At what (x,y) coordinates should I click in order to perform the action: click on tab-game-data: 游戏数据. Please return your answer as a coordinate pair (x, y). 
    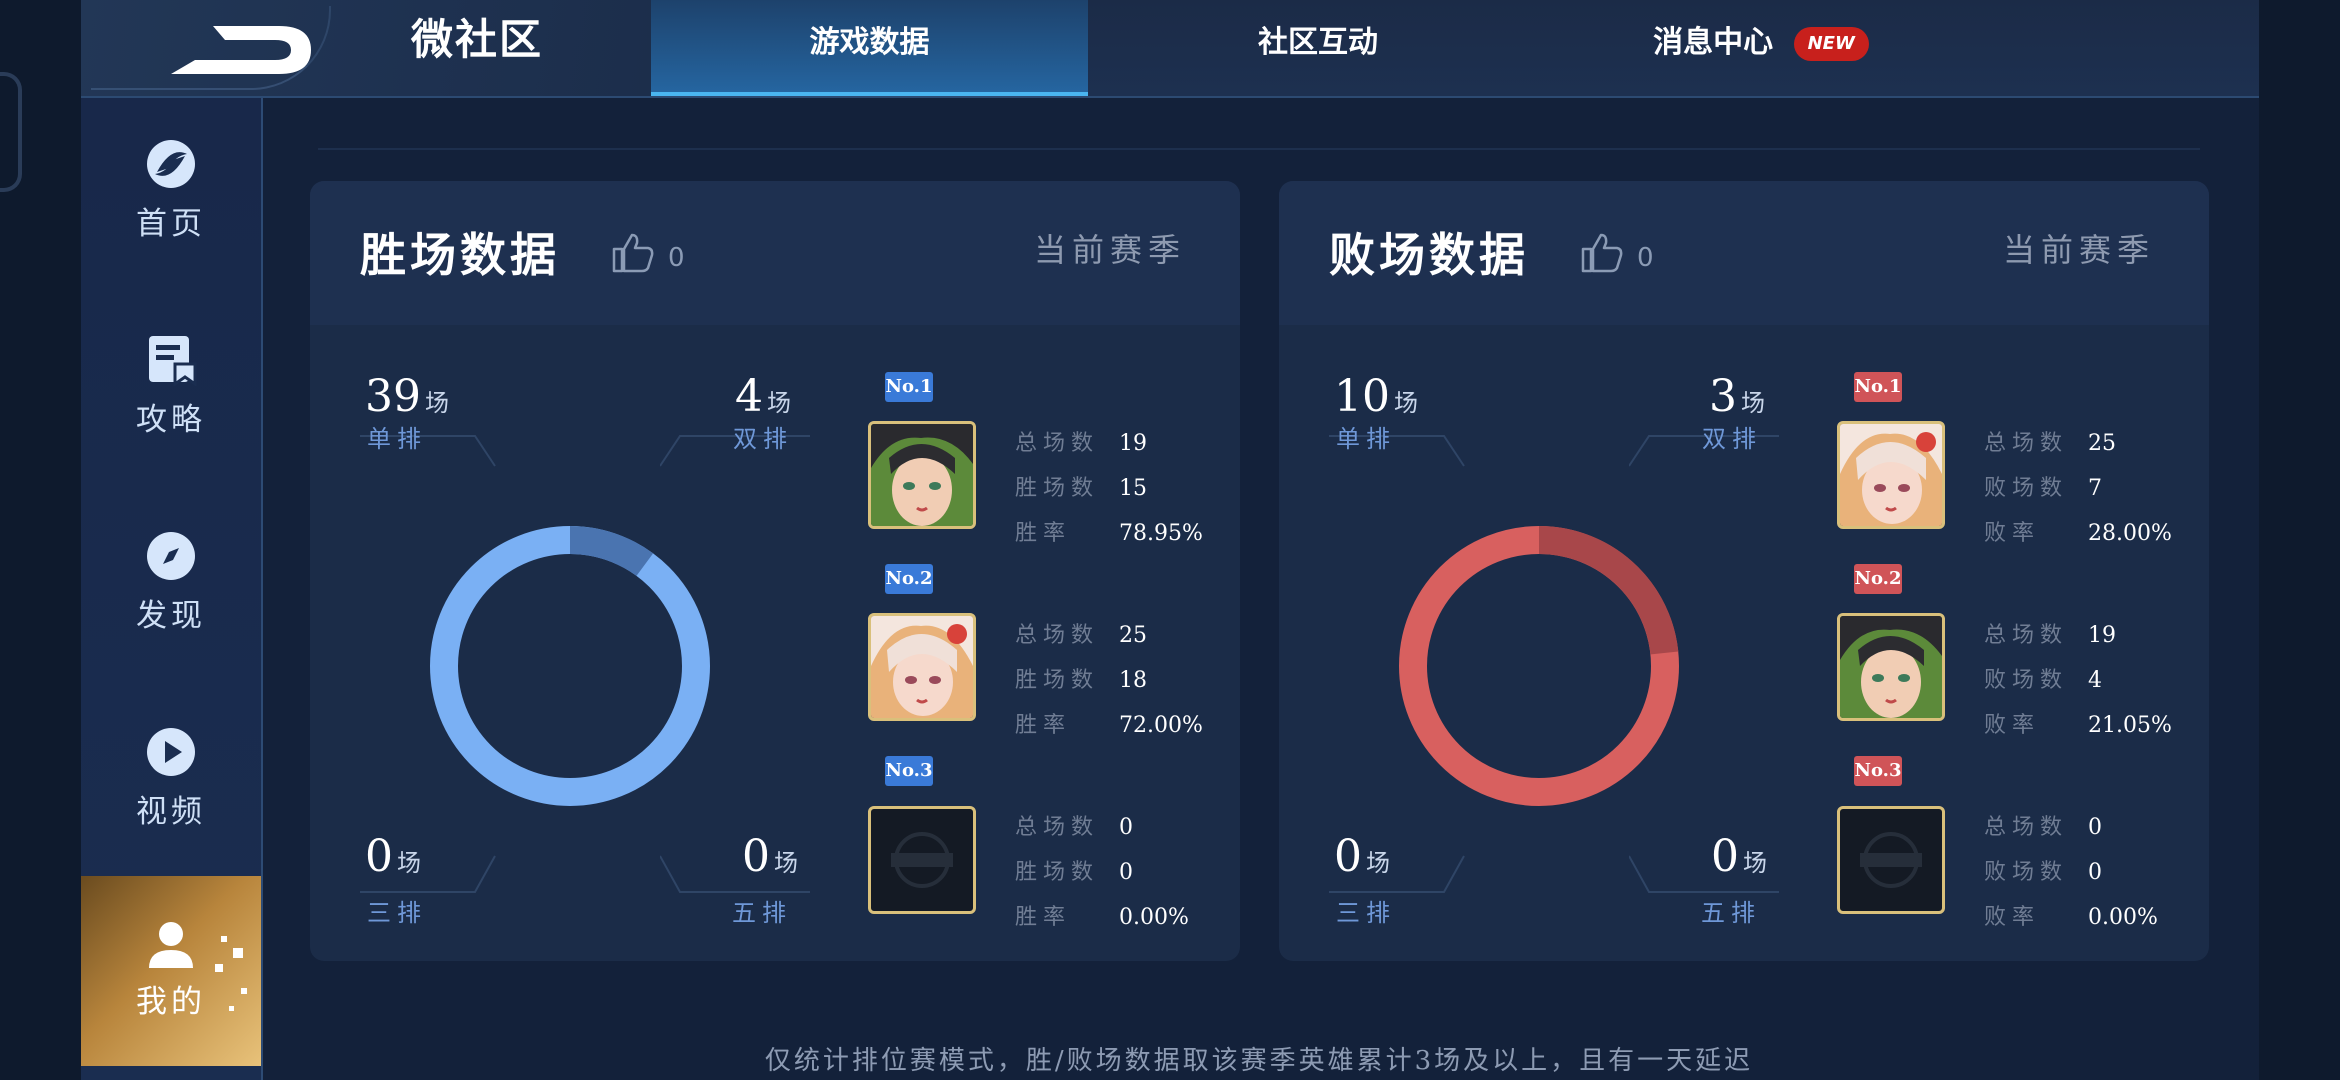
    Looking at the image, I should click on (869, 48).